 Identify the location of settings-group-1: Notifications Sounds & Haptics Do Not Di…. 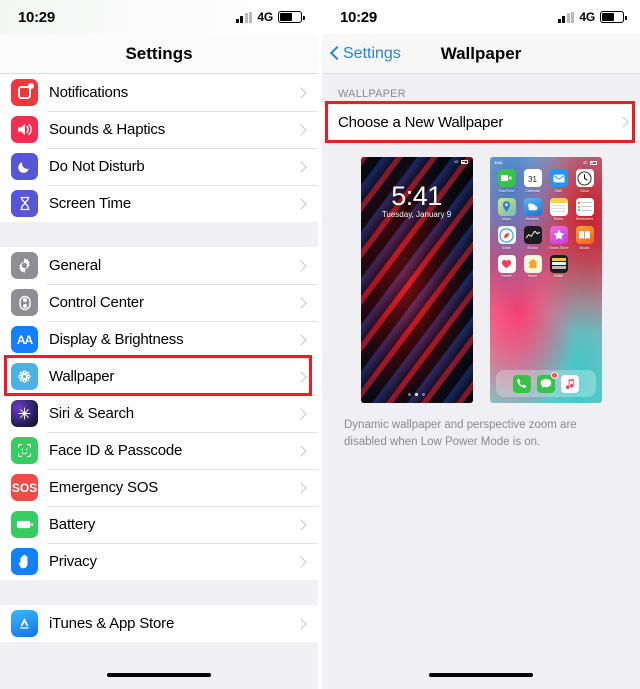
(159, 148).